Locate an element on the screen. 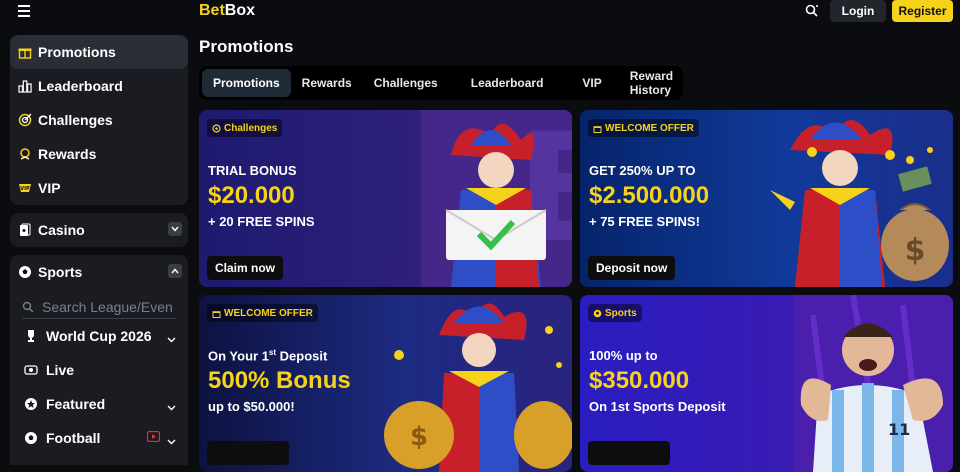 This screenshot has width=960, height=472. card-headline-post: Deposit is located at coordinates (302, 356).